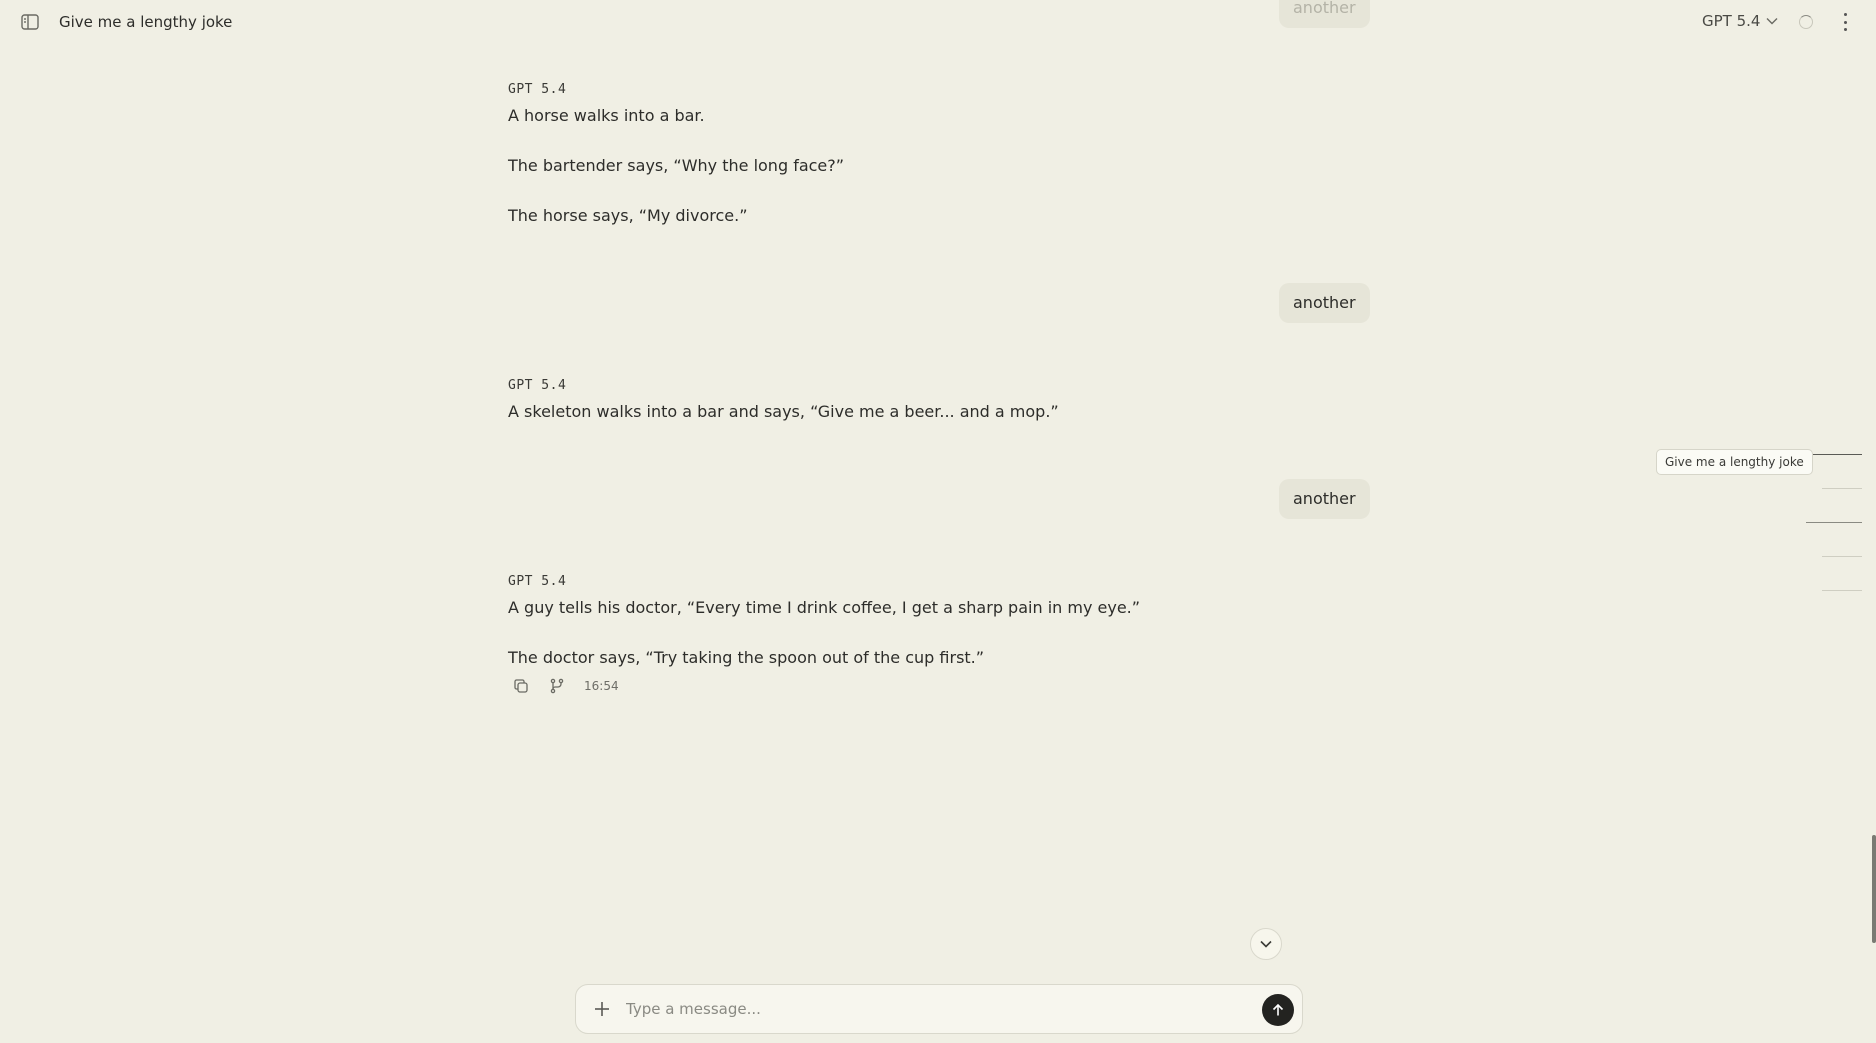  What do you see at coordinates (676, 165) in the screenshot?
I see `assistant-message-line: The bartender says, “Why the long face?”` at bounding box center [676, 165].